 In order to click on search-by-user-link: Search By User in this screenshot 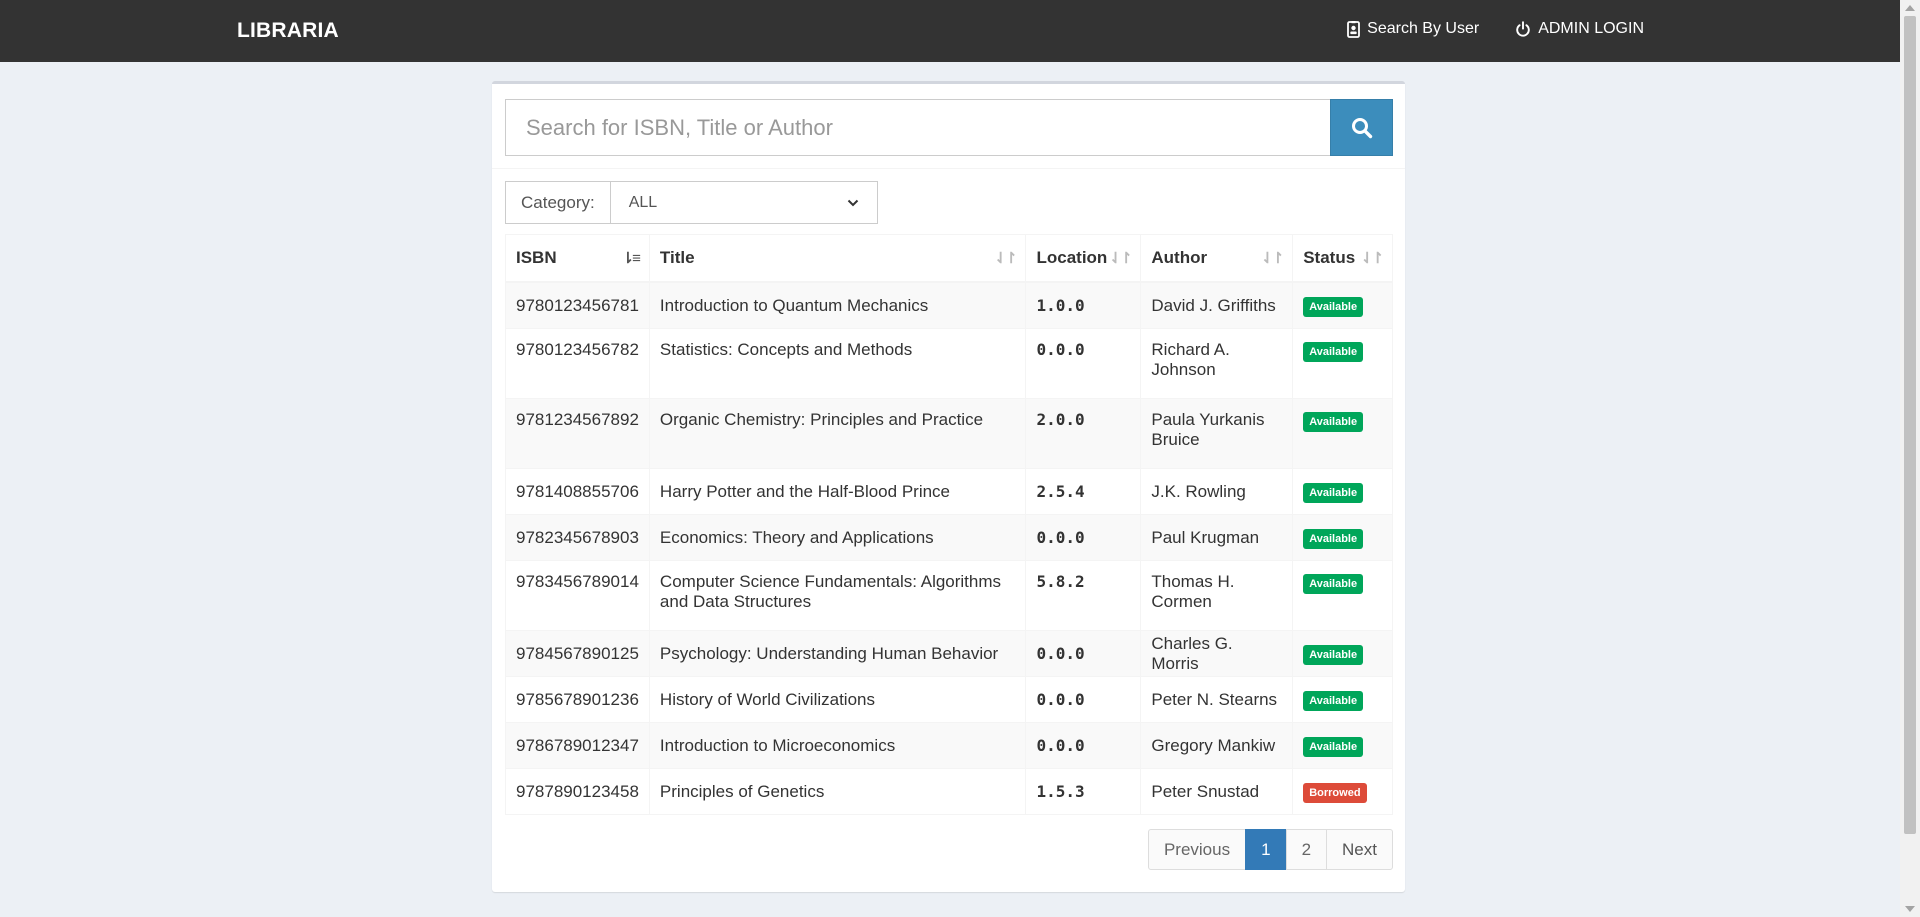, I will do `click(1413, 29)`.